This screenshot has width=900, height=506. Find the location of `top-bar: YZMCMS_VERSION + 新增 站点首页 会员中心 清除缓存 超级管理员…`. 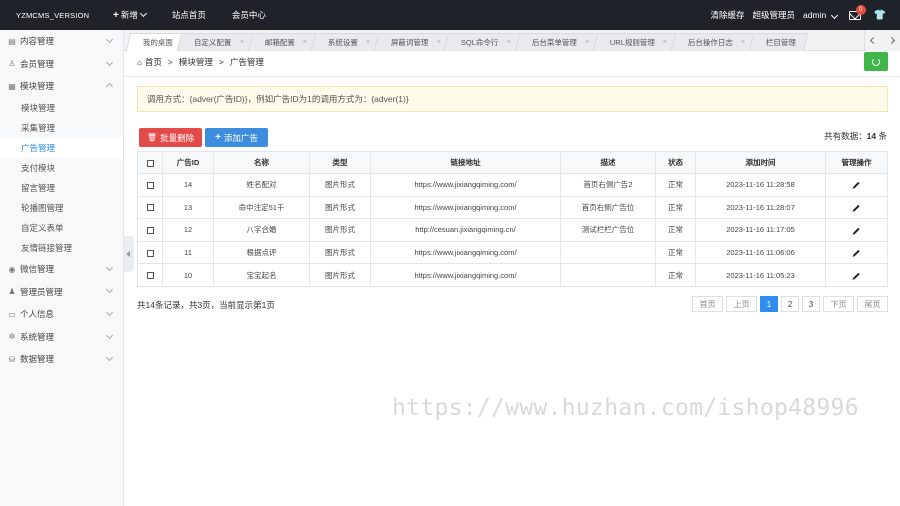

top-bar: YZMCMS_VERSION + 新增 站点首页 会员中心 清除缓存 超级管理员… is located at coordinates (450, 15).